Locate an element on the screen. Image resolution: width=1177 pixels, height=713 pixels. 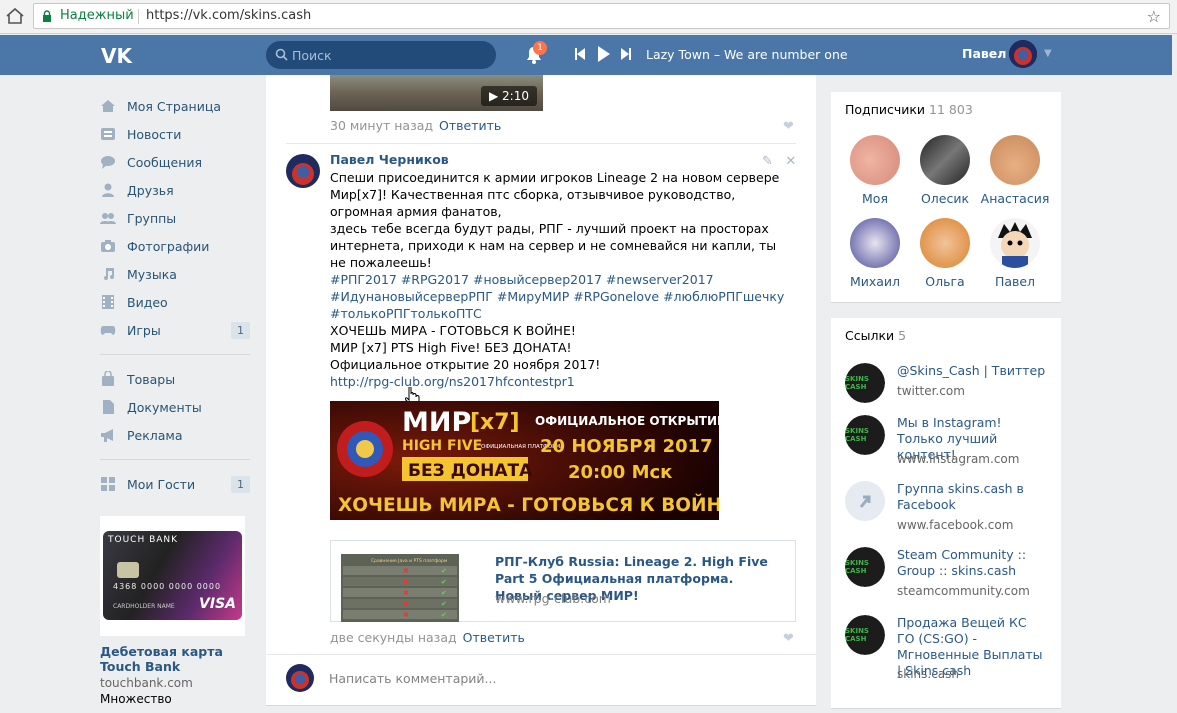
chip-icon is located at coordinates (128, 570).